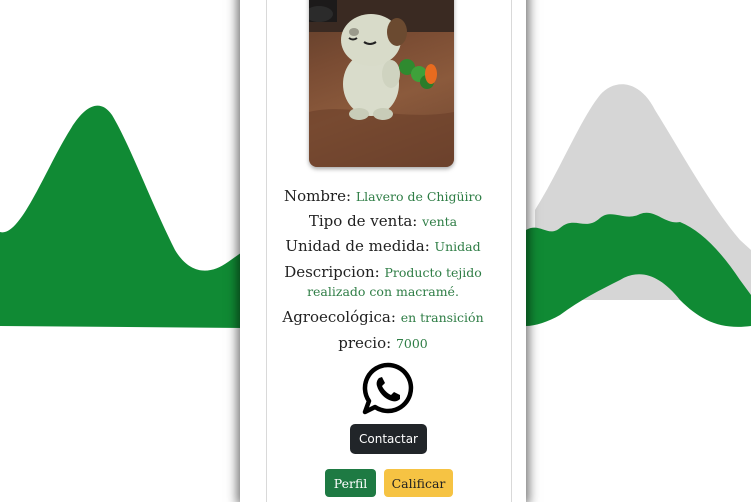 The image size is (751, 502). Describe the element at coordinates (419, 196) in the screenshot. I see `field-value: Llavero de Chigüiro` at that location.